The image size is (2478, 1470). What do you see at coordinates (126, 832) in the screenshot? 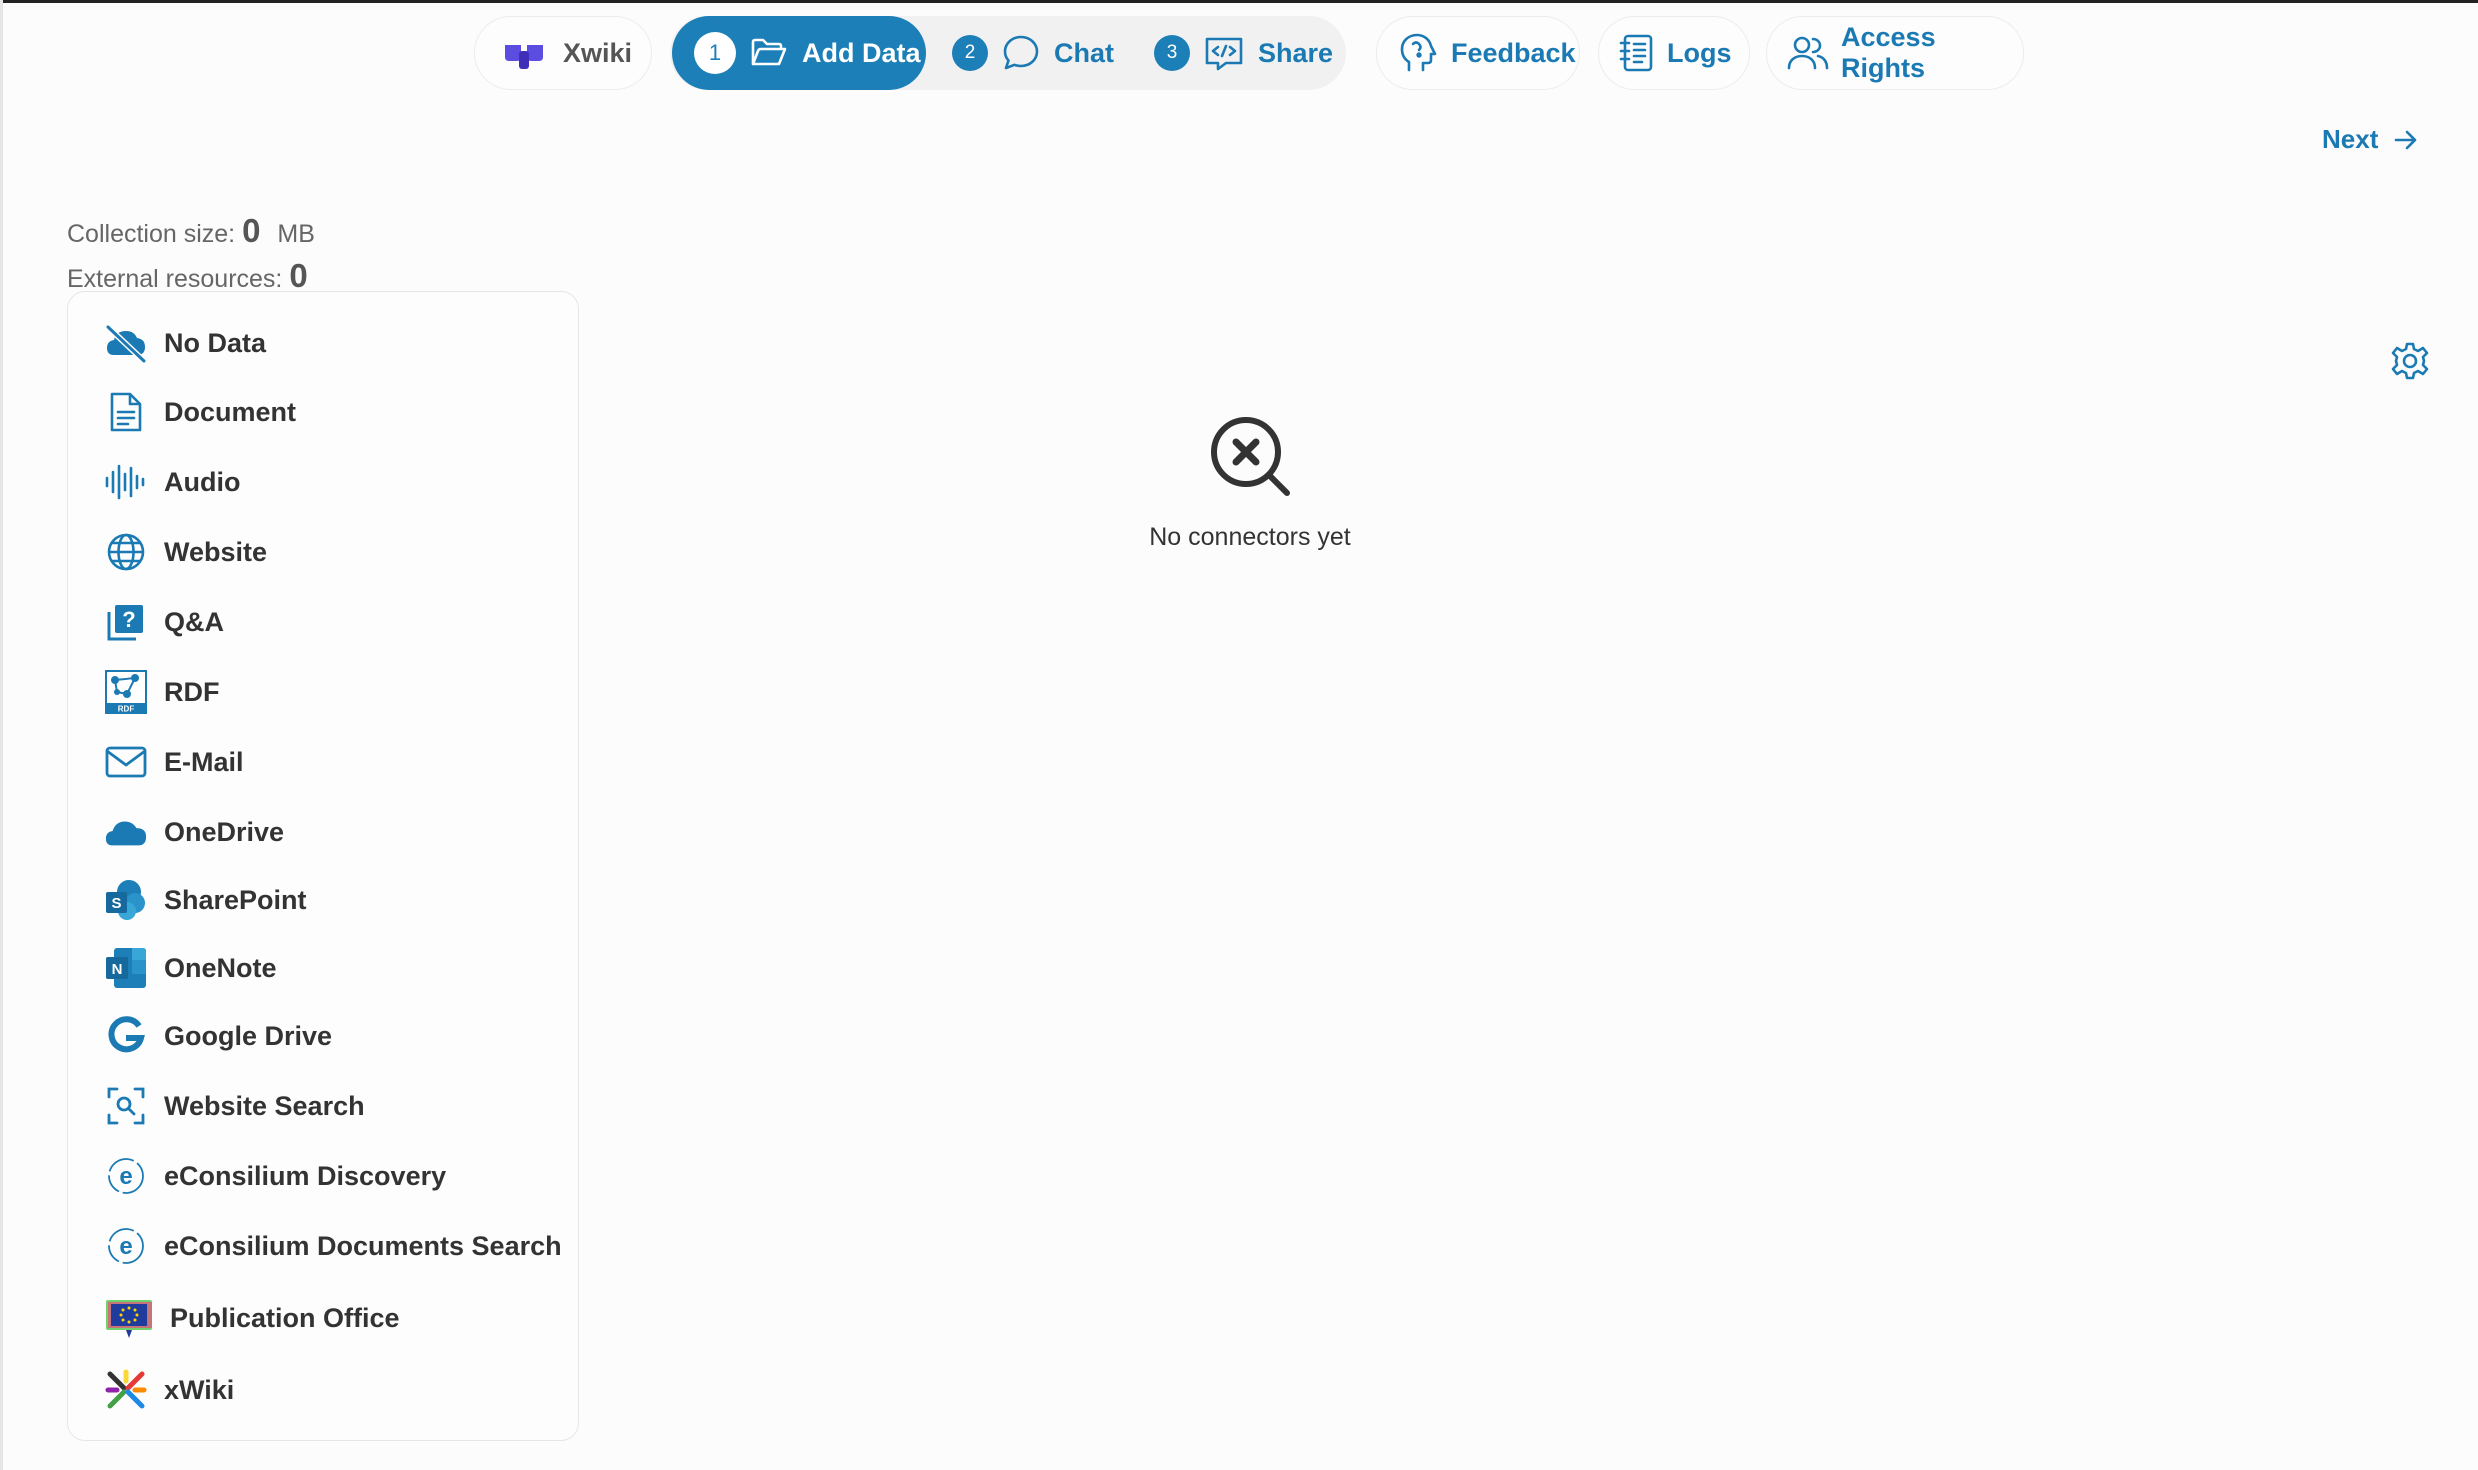
I see `onedrive-icon` at bounding box center [126, 832].